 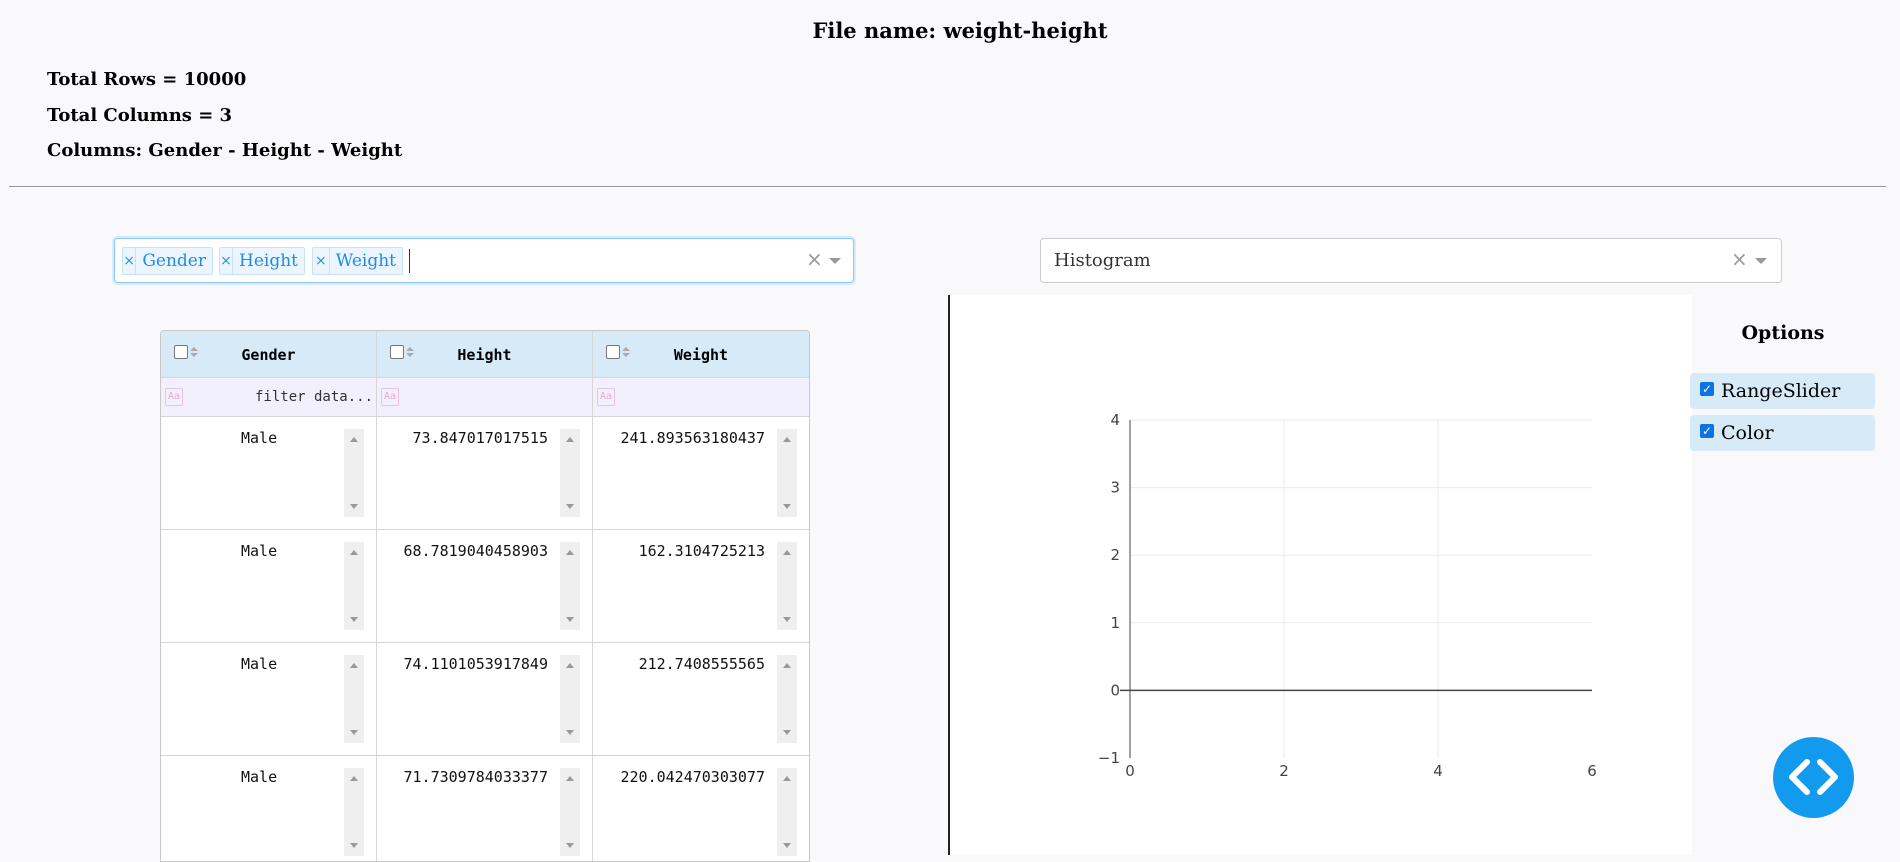 I want to click on total-rows-text: Total Rows = 10000, so click(x=147, y=79).